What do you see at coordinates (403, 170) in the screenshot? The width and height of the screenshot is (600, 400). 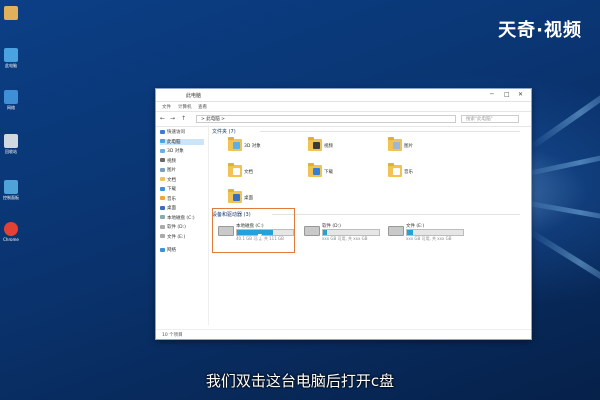 I see `folder-item: 音乐` at bounding box center [403, 170].